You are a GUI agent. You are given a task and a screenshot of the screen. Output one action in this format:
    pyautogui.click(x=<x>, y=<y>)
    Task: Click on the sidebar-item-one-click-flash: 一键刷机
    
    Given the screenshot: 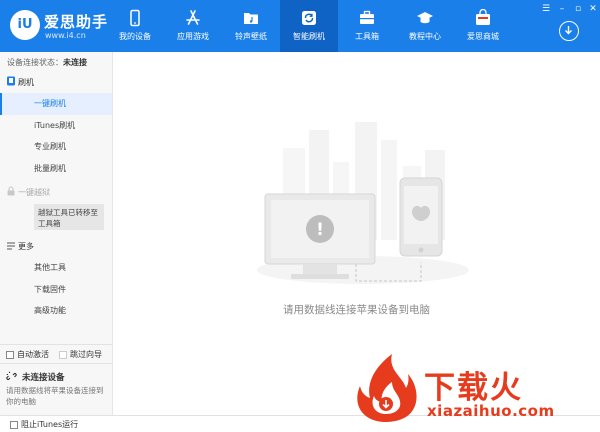 What is the action you would take?
    pyautogui.click(x=56, y=104)
    